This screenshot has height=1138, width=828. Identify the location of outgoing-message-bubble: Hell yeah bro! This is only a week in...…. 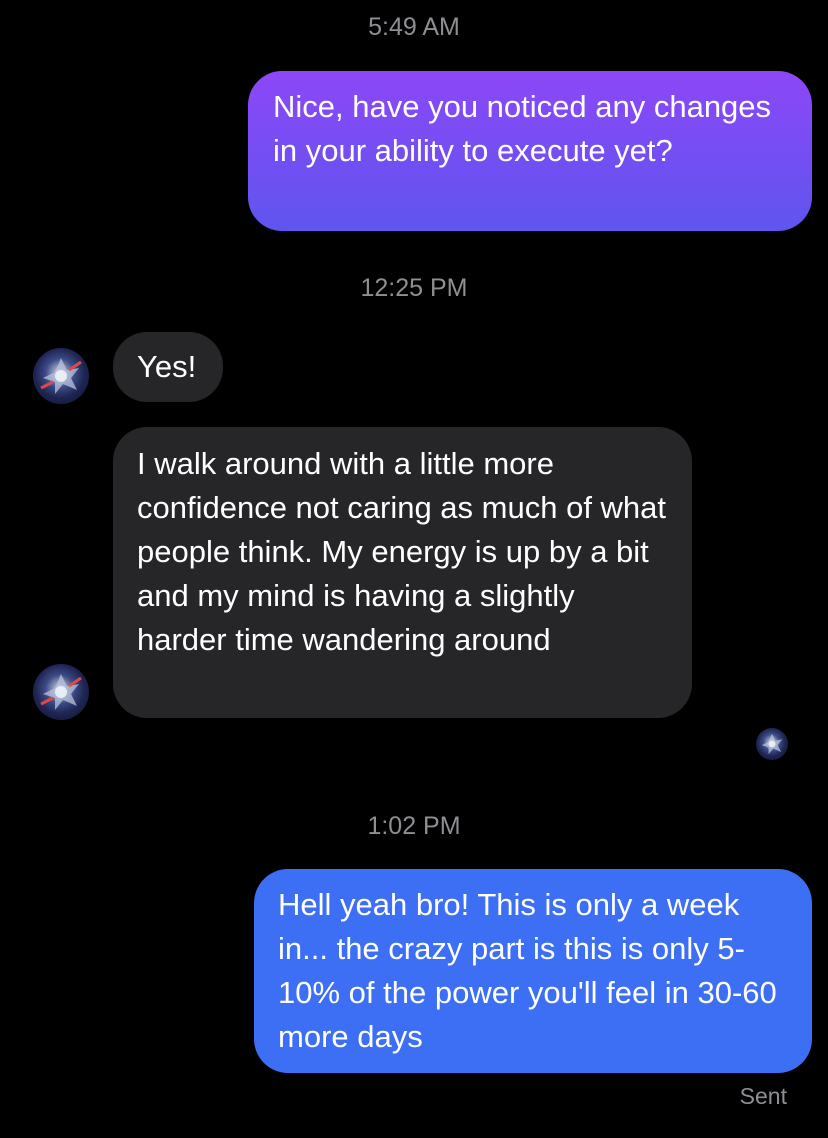
(533, 971).